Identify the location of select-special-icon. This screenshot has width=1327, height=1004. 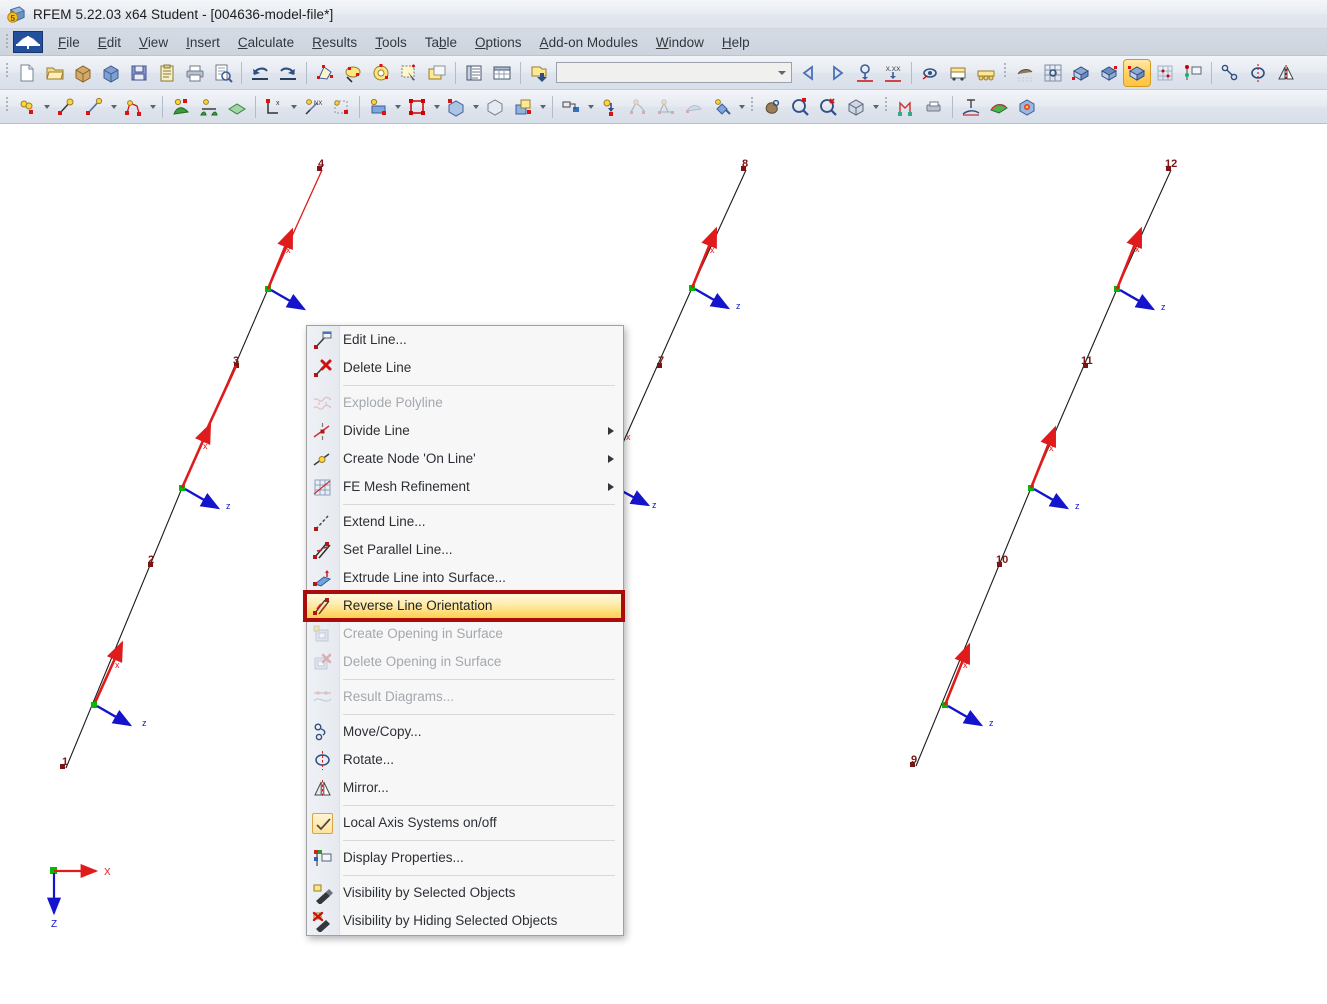
(381, 73).